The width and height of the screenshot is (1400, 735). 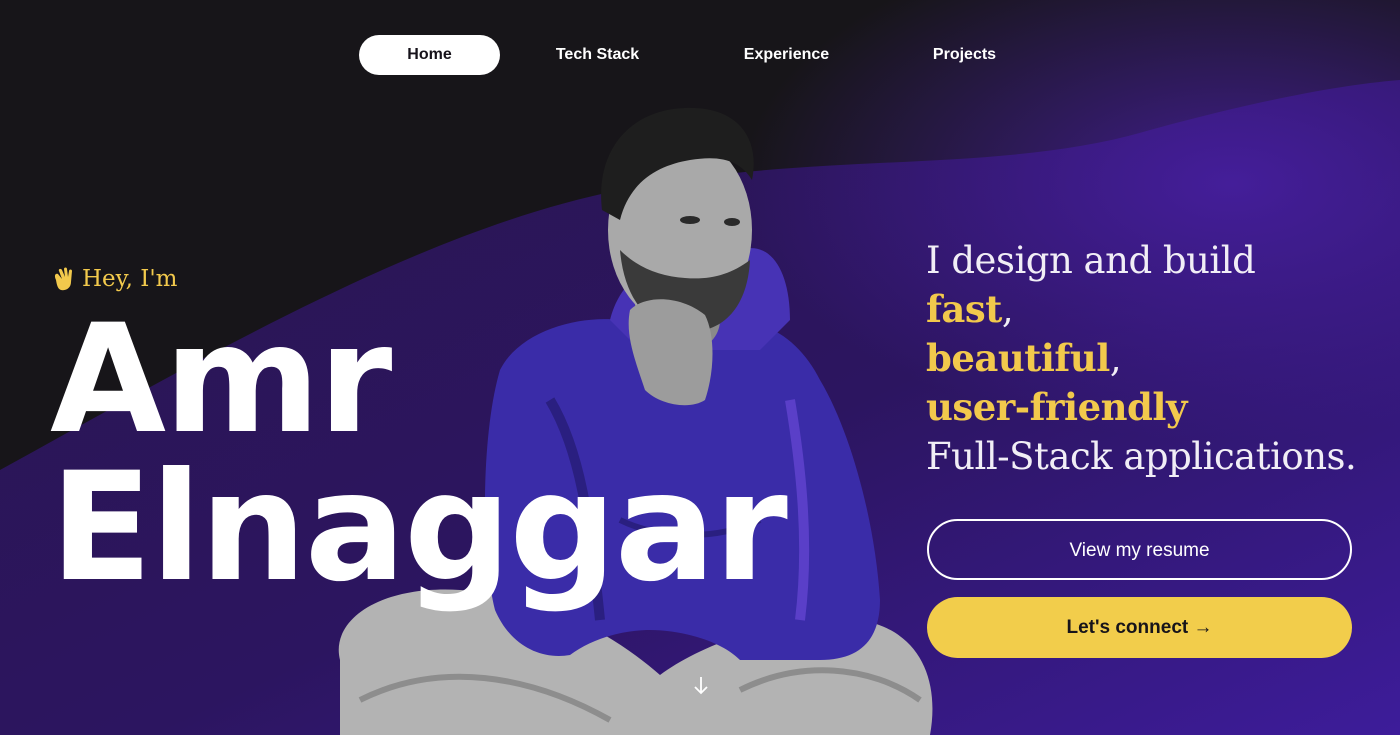 I want to click on nav-item-projects: Projects, so click(x=964, y=55).